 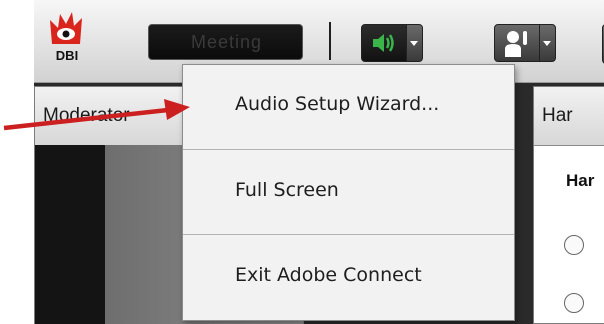 I want to click on status-toggle, so click(x=517, y=43).